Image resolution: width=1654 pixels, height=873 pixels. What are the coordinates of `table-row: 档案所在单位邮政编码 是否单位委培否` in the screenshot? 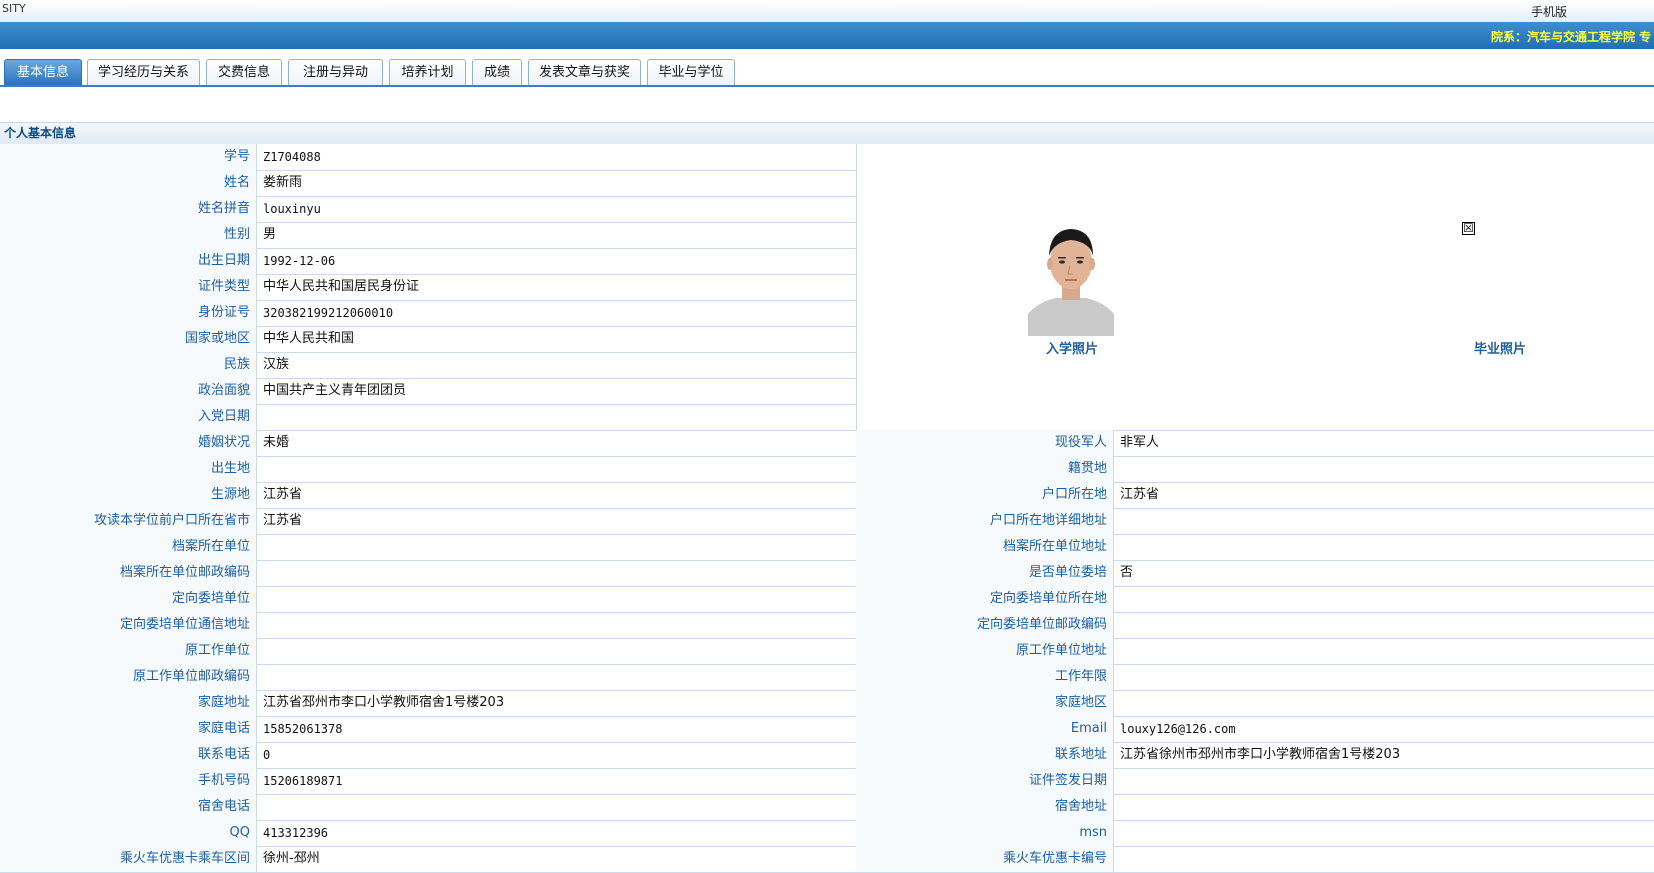 It's located at (827, 573).